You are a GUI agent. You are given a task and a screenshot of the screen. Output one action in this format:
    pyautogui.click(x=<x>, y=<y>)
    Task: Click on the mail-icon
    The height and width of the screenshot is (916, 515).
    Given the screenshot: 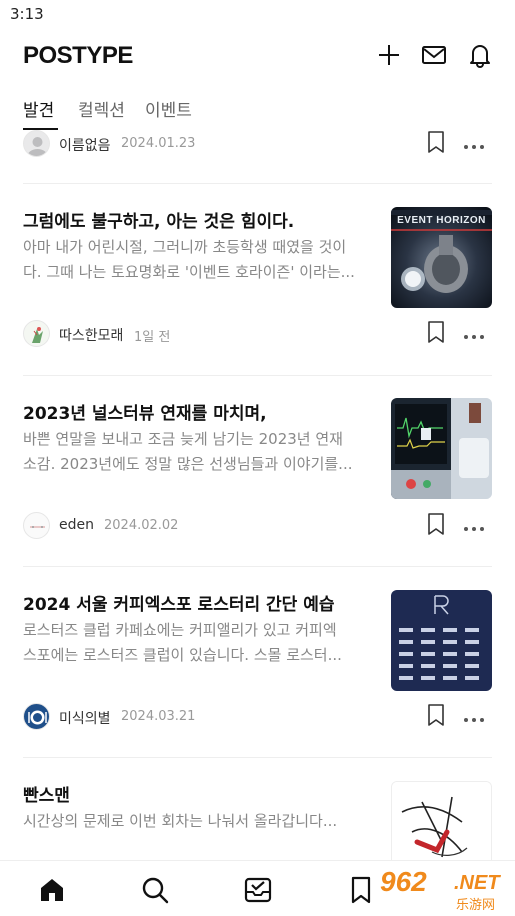 What is the action you would take?
    pyautogui.click(x=434, y=55)
    